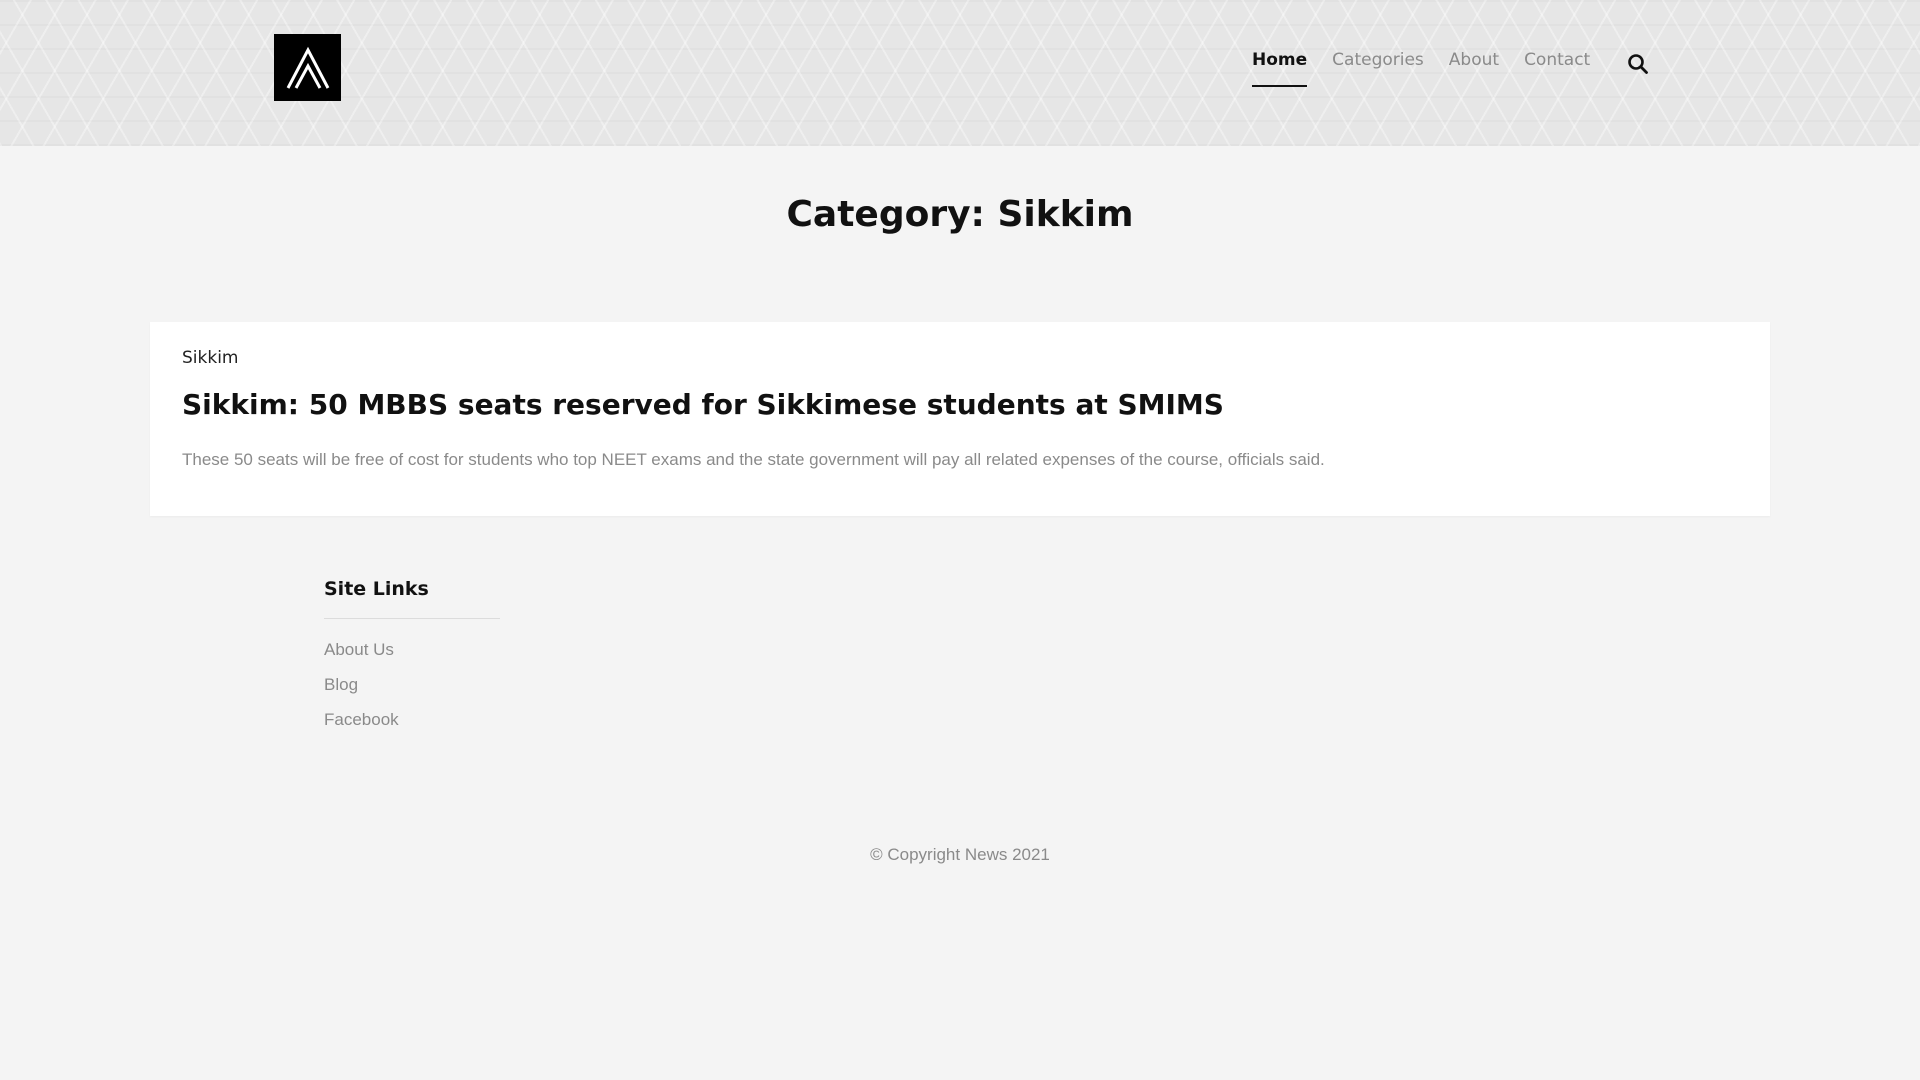  I want to click on footer-site-links: Site Links About Us Blog Facebook, so click(412, 661).